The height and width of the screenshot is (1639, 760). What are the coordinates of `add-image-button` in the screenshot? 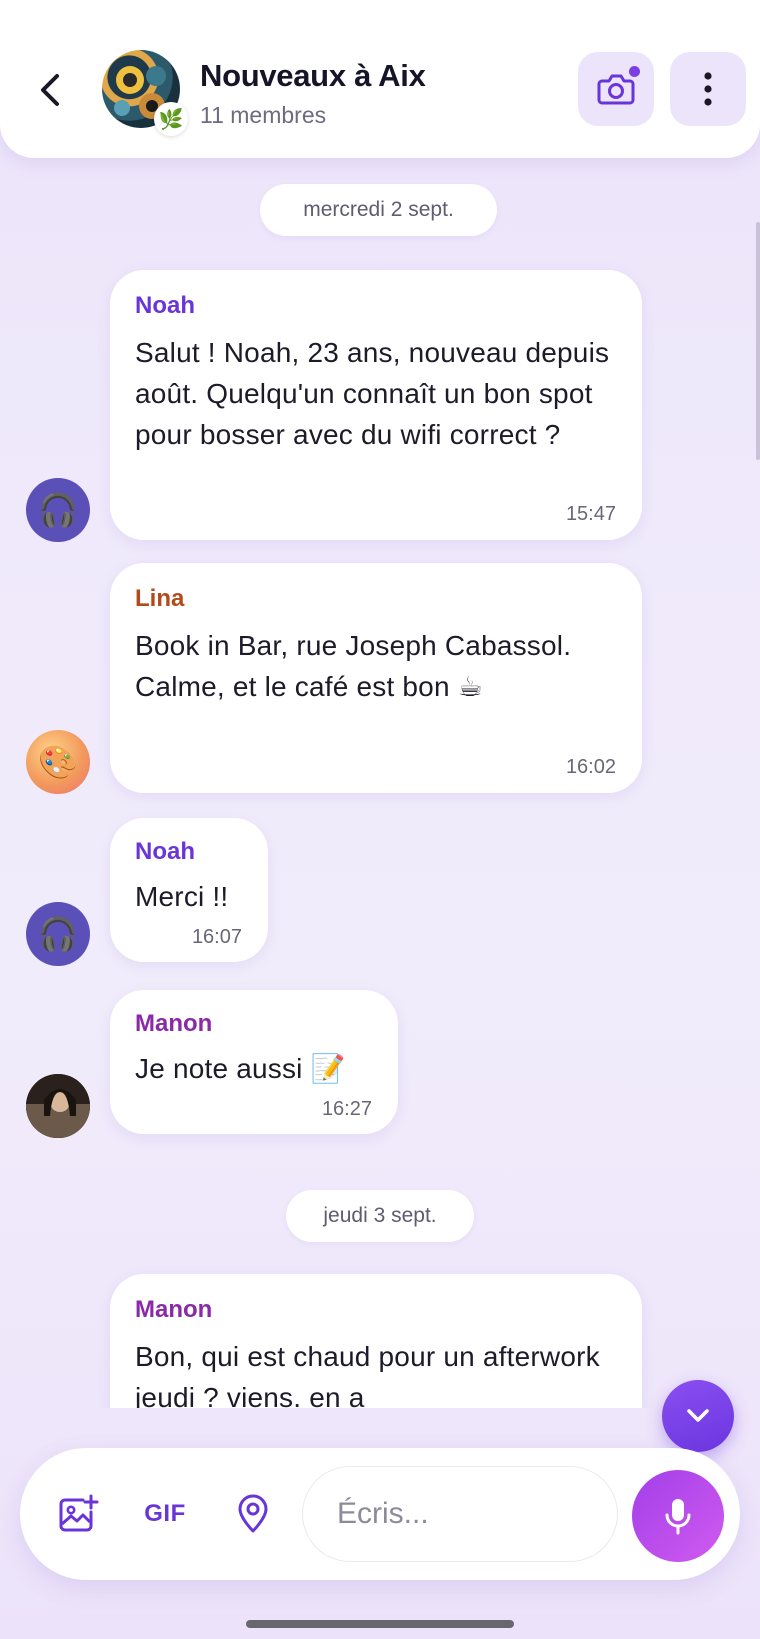 It's located at (78, 1514).